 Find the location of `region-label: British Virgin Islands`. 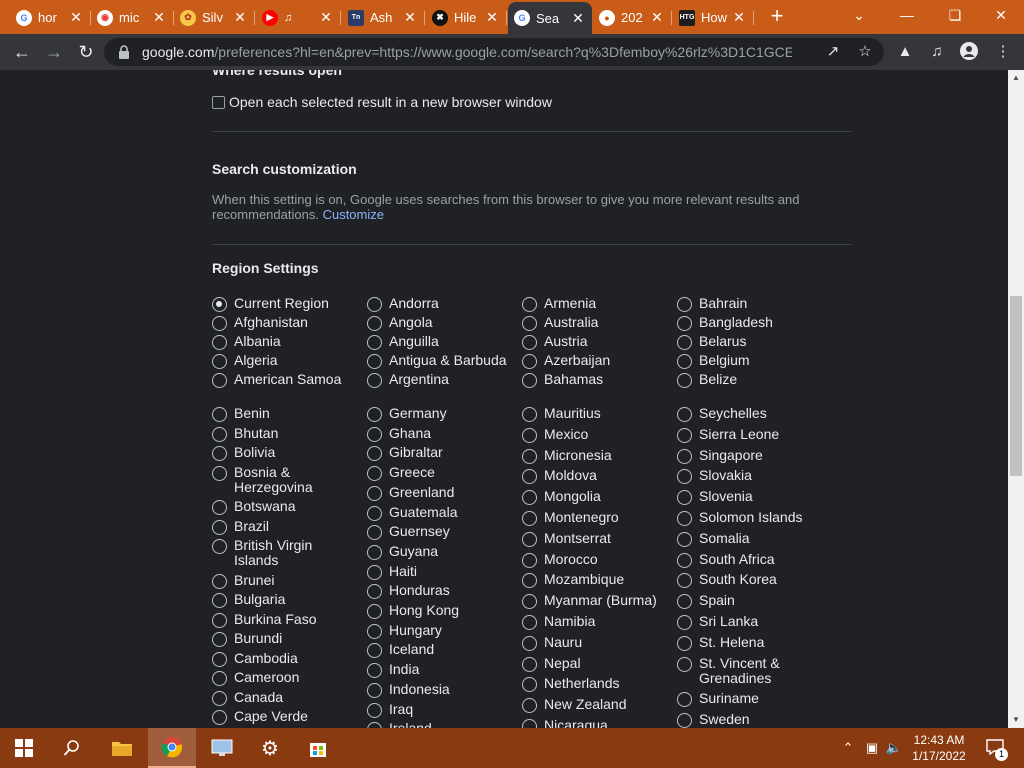

region-label: British Virgin Islands is located at coordinates (294, 553).